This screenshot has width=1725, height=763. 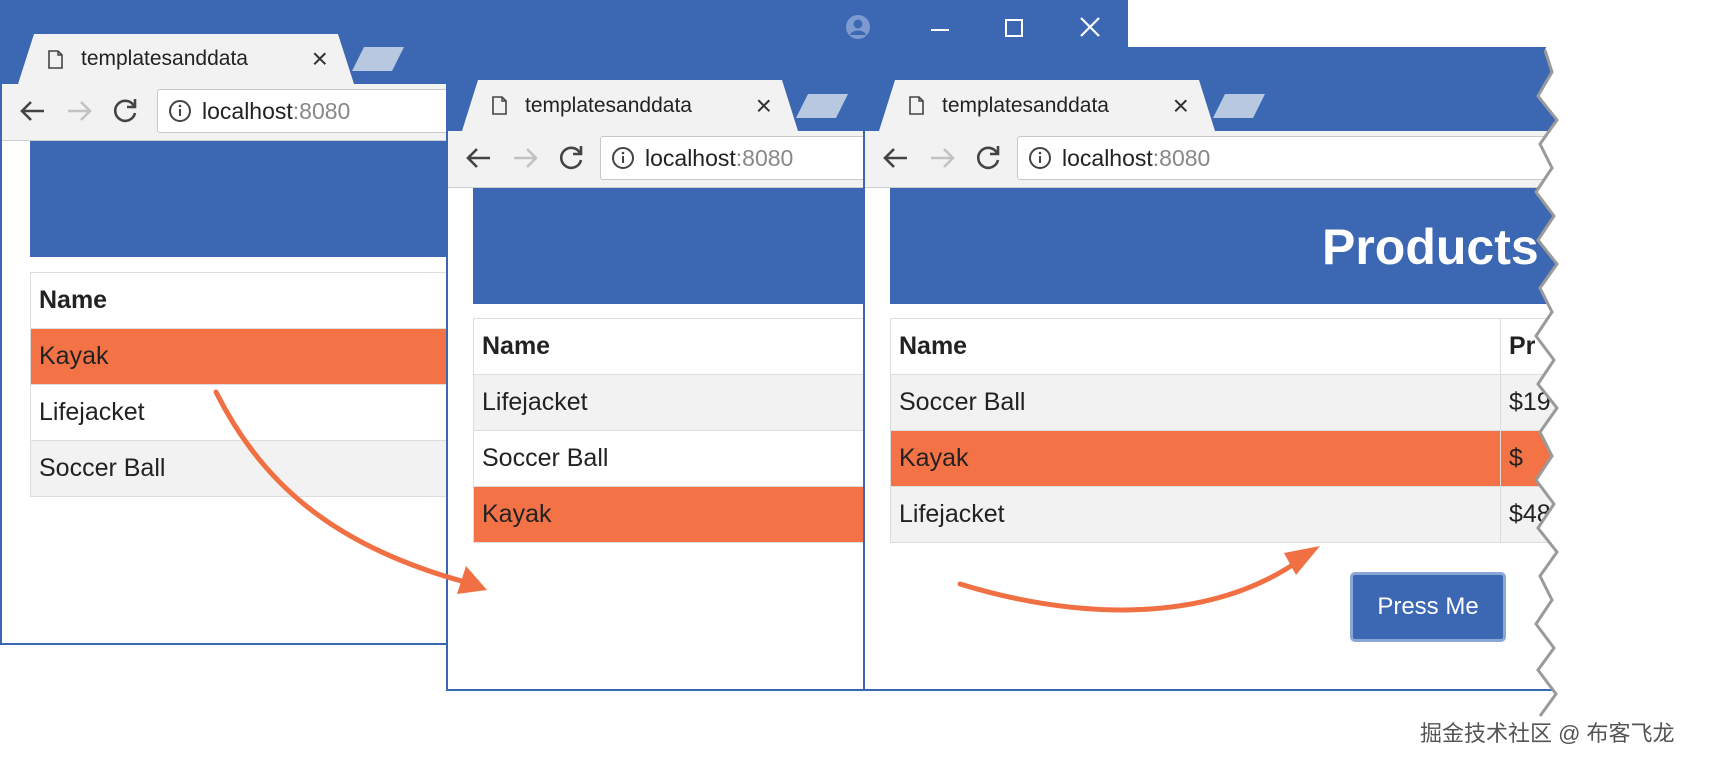 What do you see at coordinates (858, 27) in the screenshot?
I see `profile-icon` at bounding box center [858, 27].